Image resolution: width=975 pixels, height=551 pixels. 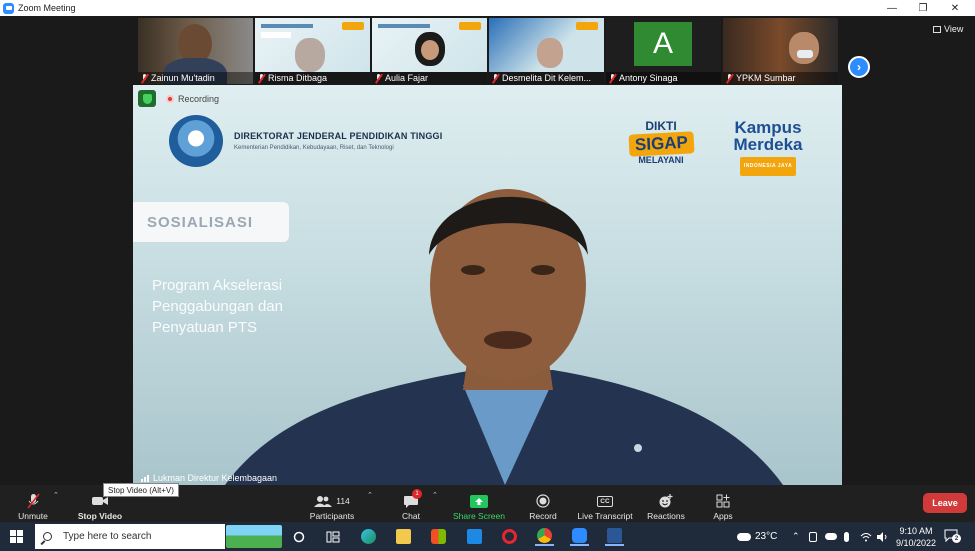 I want to click on unmute-button: Unmute, so click(x=33, y=504).